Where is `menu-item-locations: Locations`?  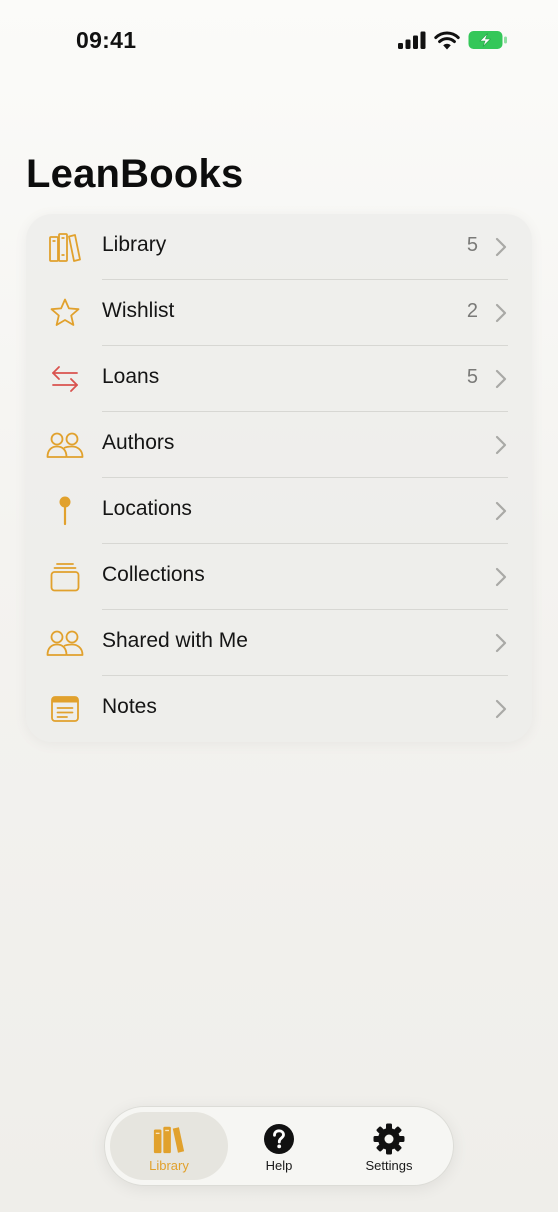
menu-item-locations: Locations is located at coordinates (279, 511).